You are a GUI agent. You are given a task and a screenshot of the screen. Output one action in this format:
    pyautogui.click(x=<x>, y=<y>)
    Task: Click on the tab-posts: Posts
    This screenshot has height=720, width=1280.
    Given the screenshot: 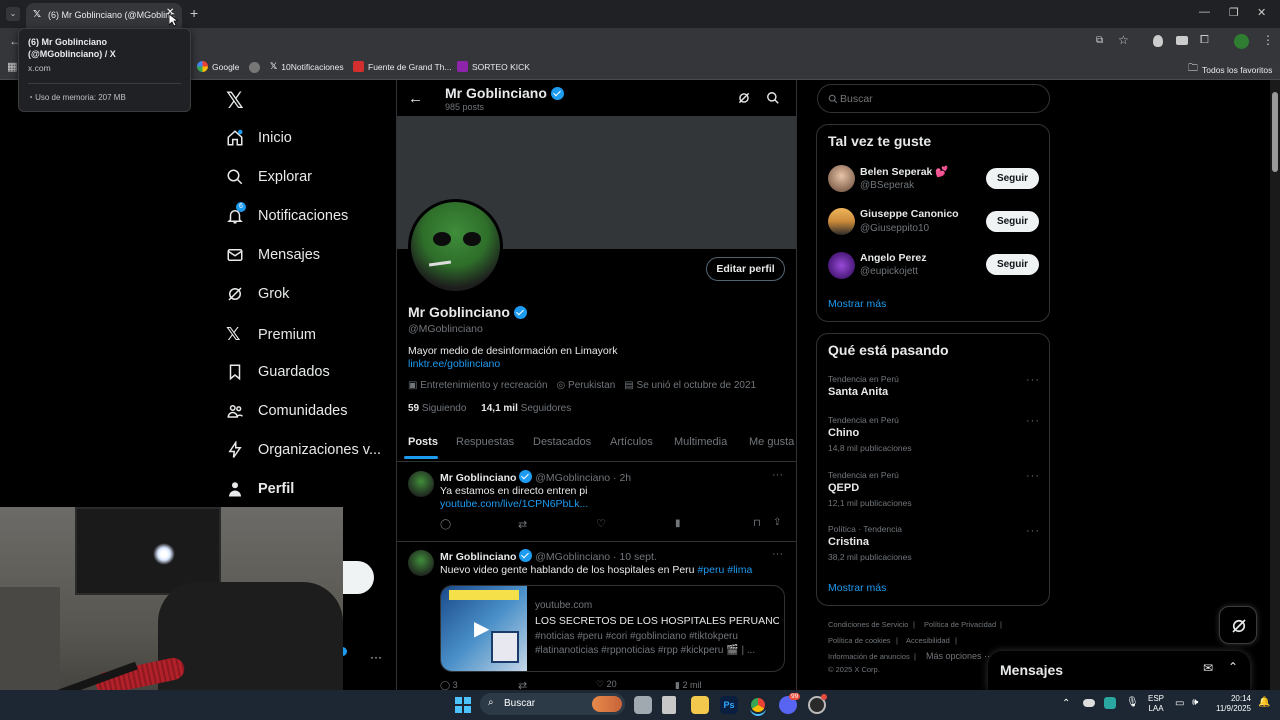 What is the action you would take?
    pyautogui.click(x=423, y=442)
    